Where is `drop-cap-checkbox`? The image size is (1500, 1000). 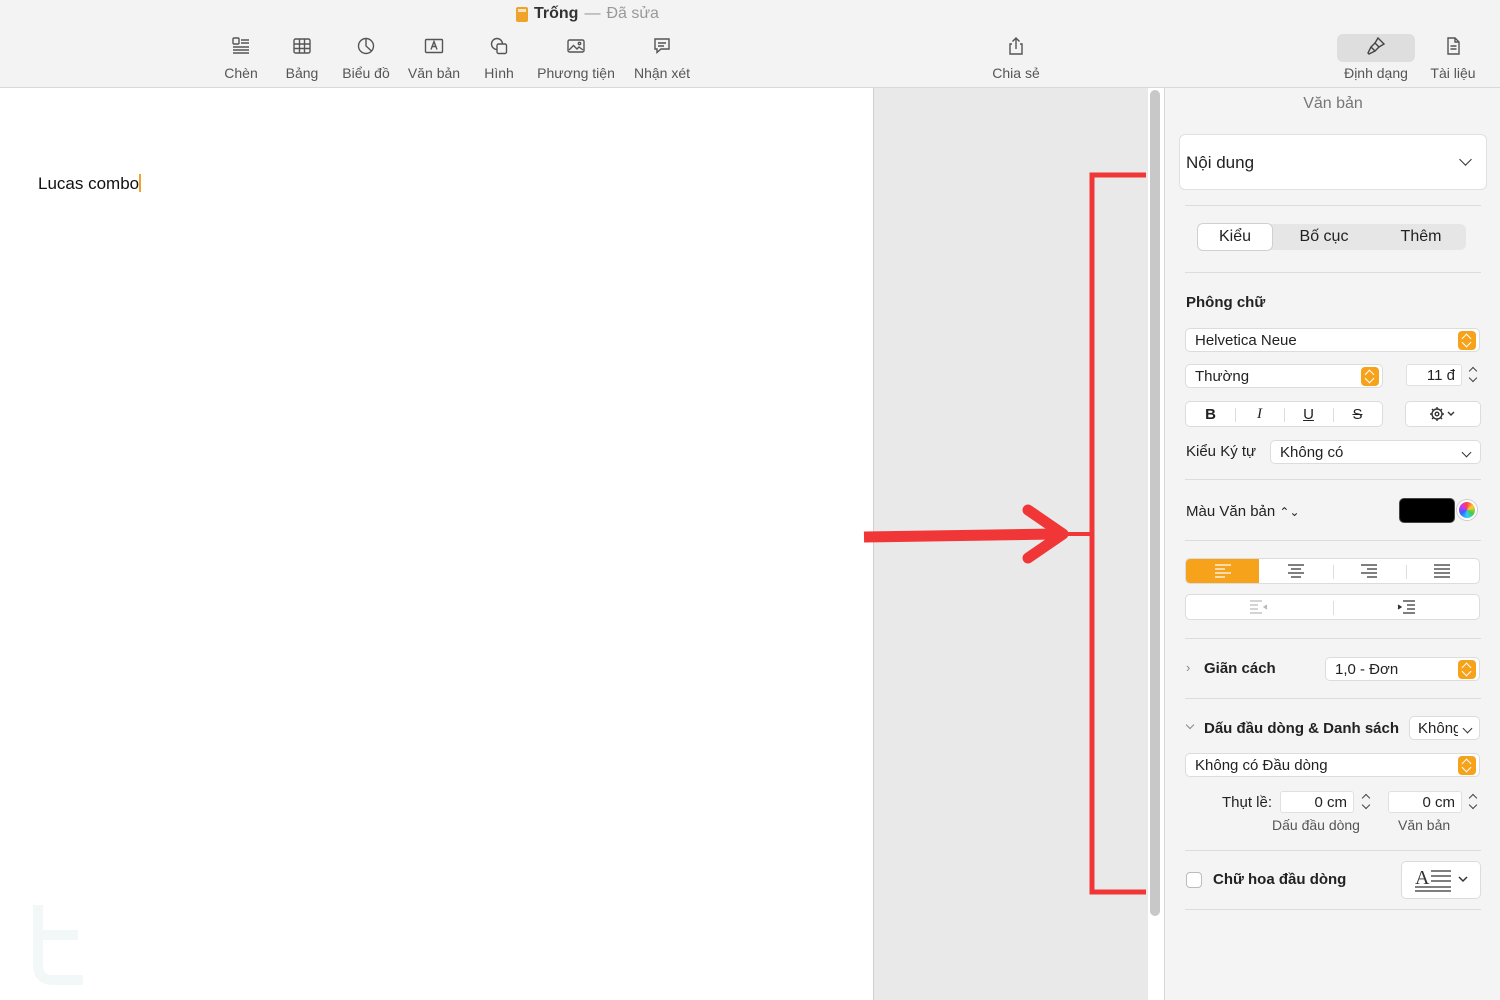
drop-cap-checkbox is located at coordinates (1194, 880).